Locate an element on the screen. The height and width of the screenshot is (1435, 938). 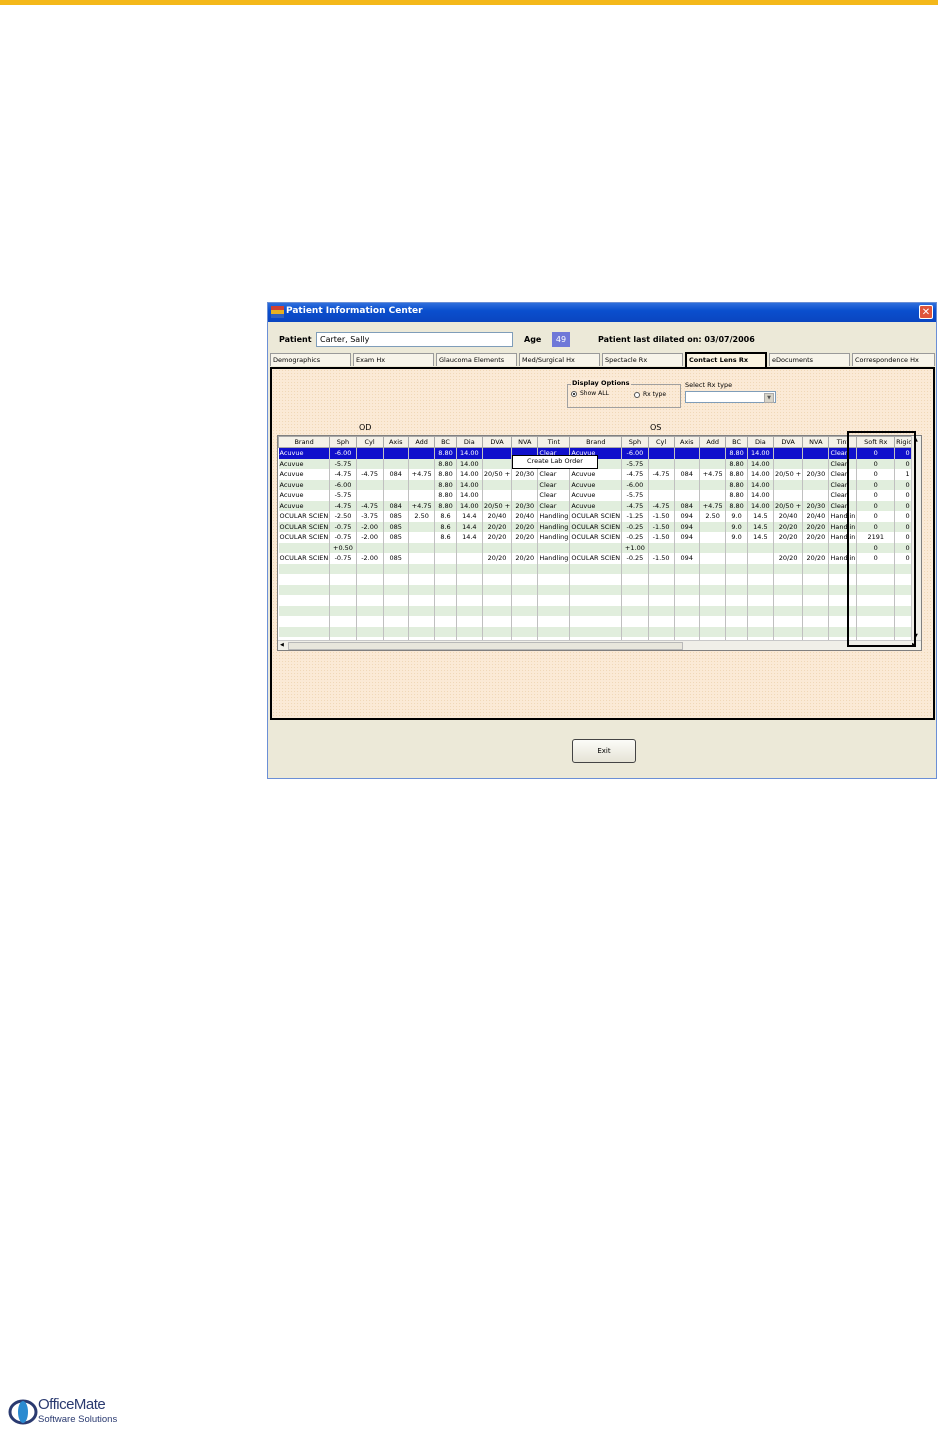
tab-exam-hx: Exam Hx is located at coordinates (393, 359).